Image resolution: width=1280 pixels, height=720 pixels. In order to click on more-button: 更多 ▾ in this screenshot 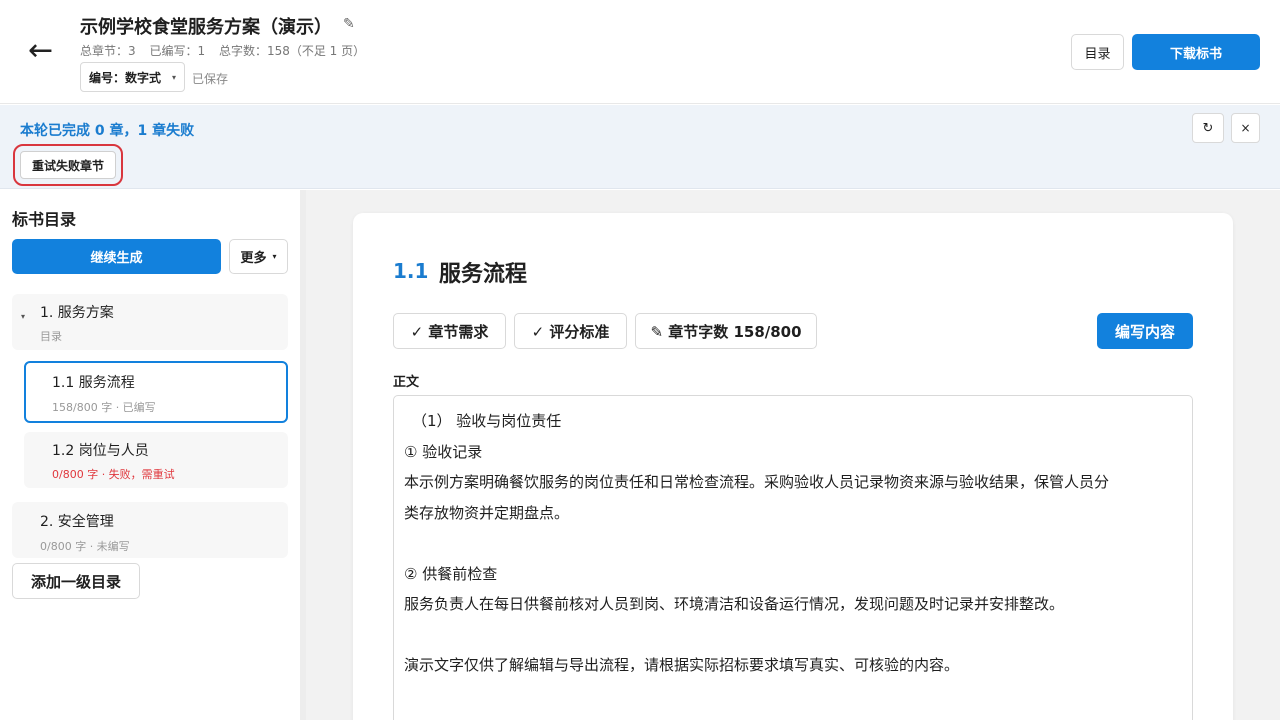, I will do `click(258, 256)`.